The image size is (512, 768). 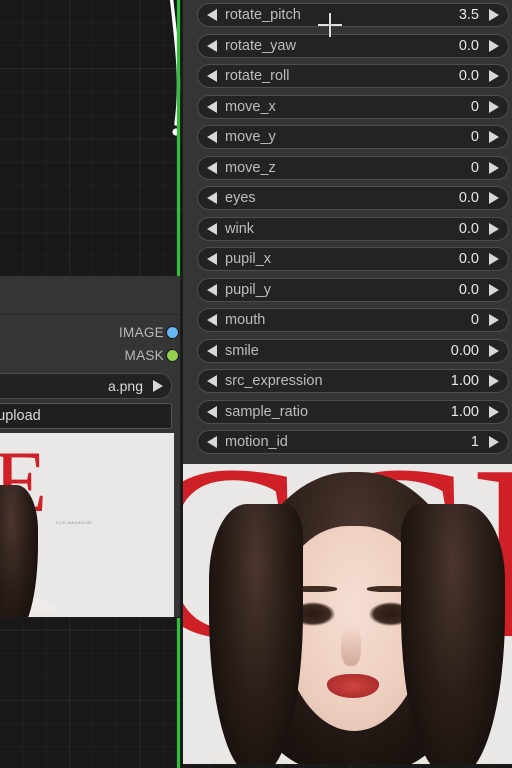 What do you see at coordinates (248, 259) in the screenshot?
I see `widget-pupil-x-label: pupil_x` at bounding box center [248, 259].